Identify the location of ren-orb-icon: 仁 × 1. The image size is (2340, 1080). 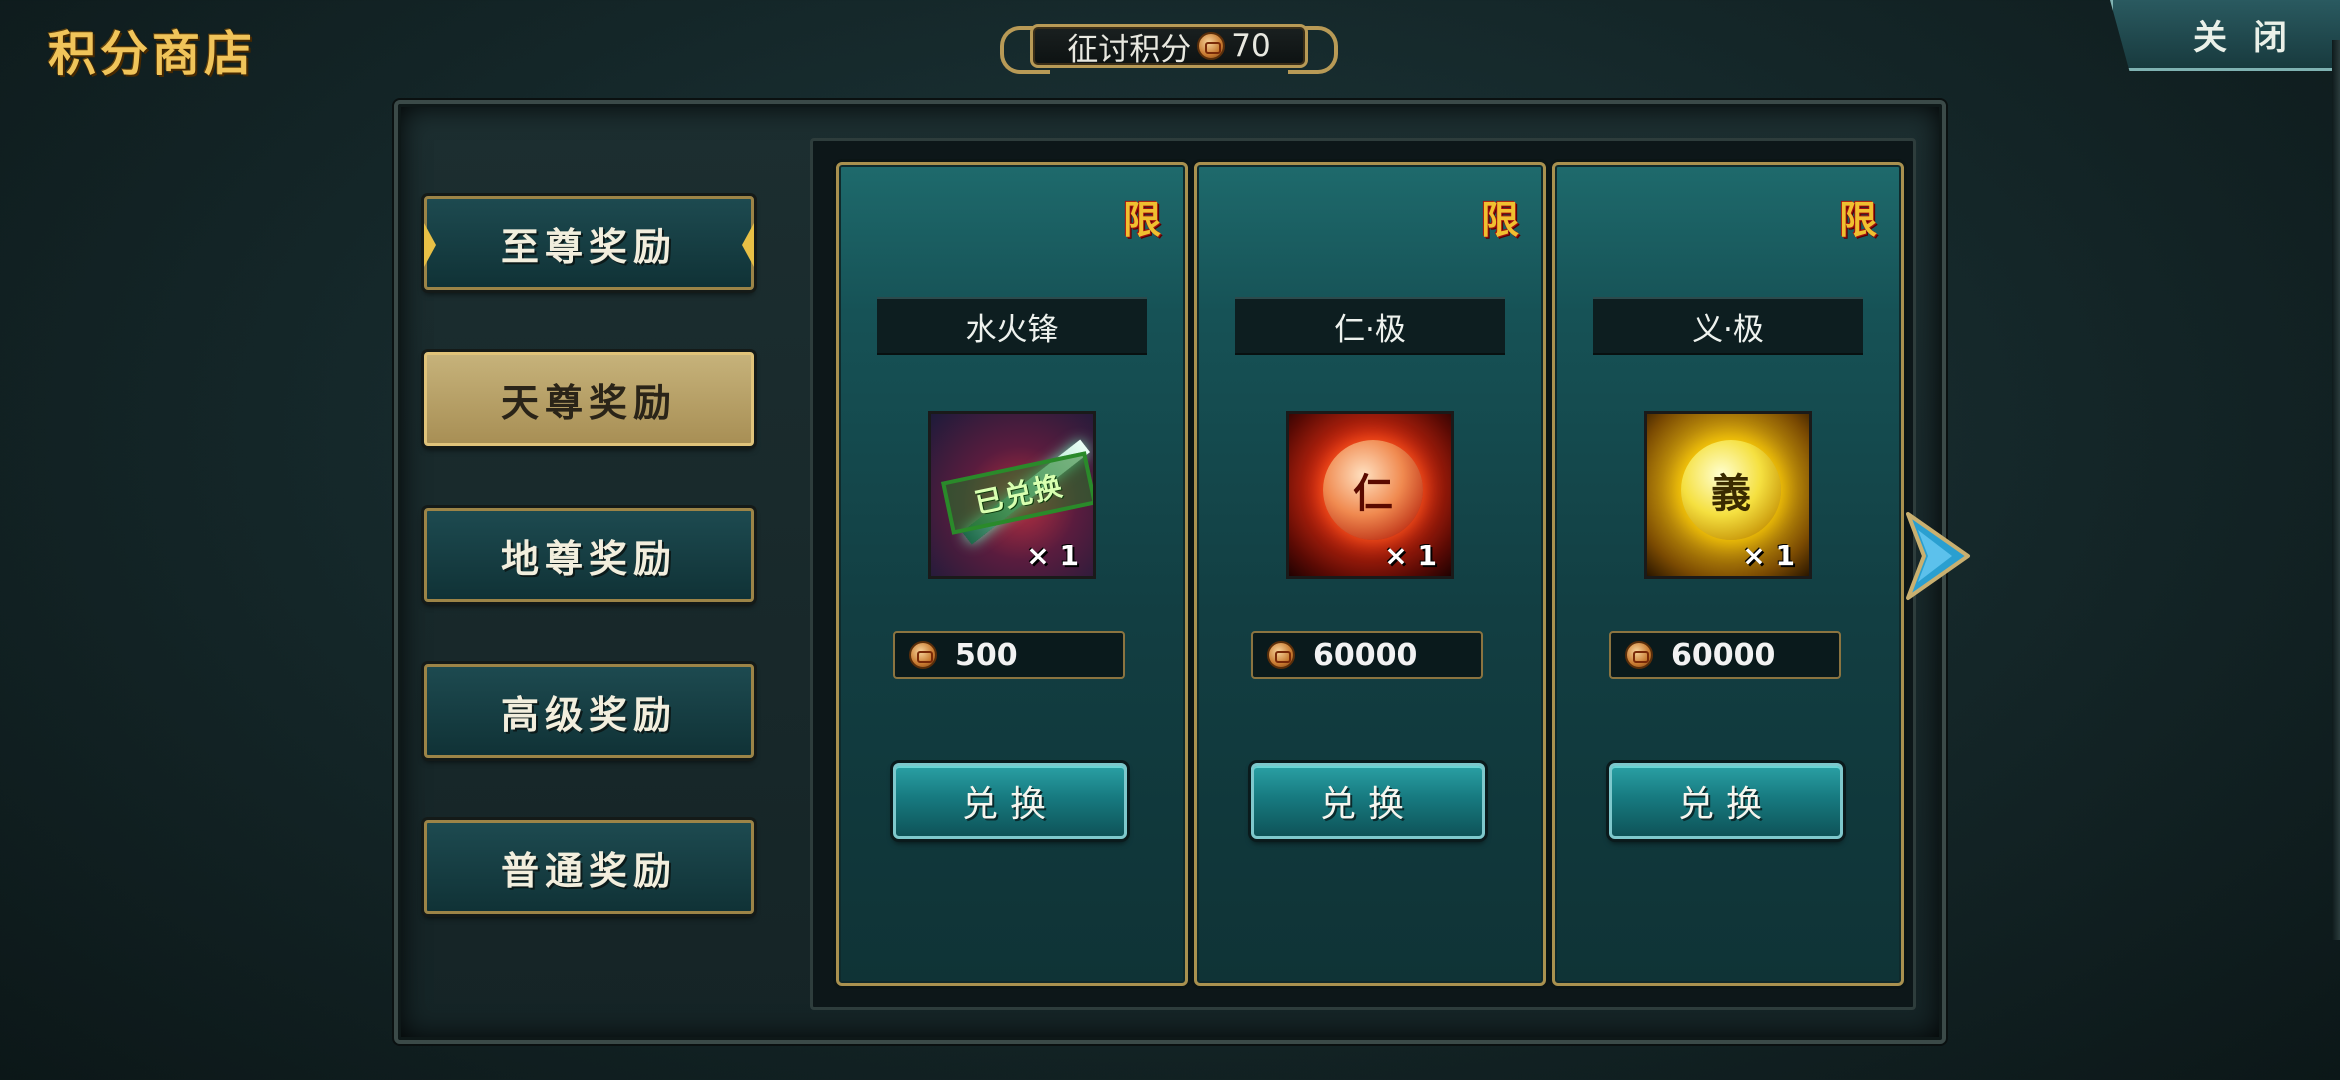
(1370, 495).